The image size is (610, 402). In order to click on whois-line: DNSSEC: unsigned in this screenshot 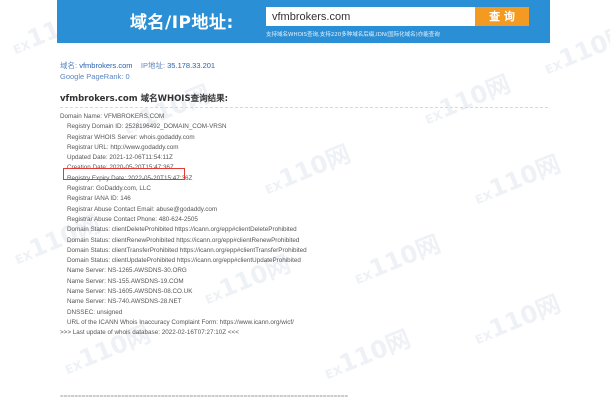, I will do `click(95, 312)`.